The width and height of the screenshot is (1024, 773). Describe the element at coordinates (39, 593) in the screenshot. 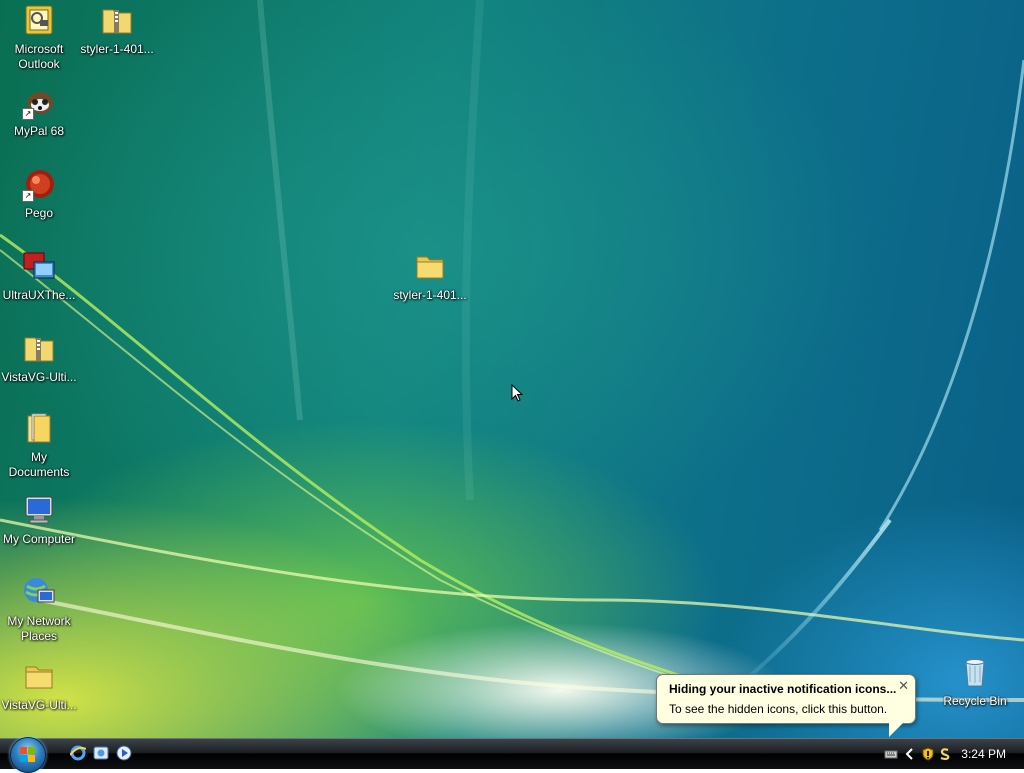

I see `network-icon` at that location.